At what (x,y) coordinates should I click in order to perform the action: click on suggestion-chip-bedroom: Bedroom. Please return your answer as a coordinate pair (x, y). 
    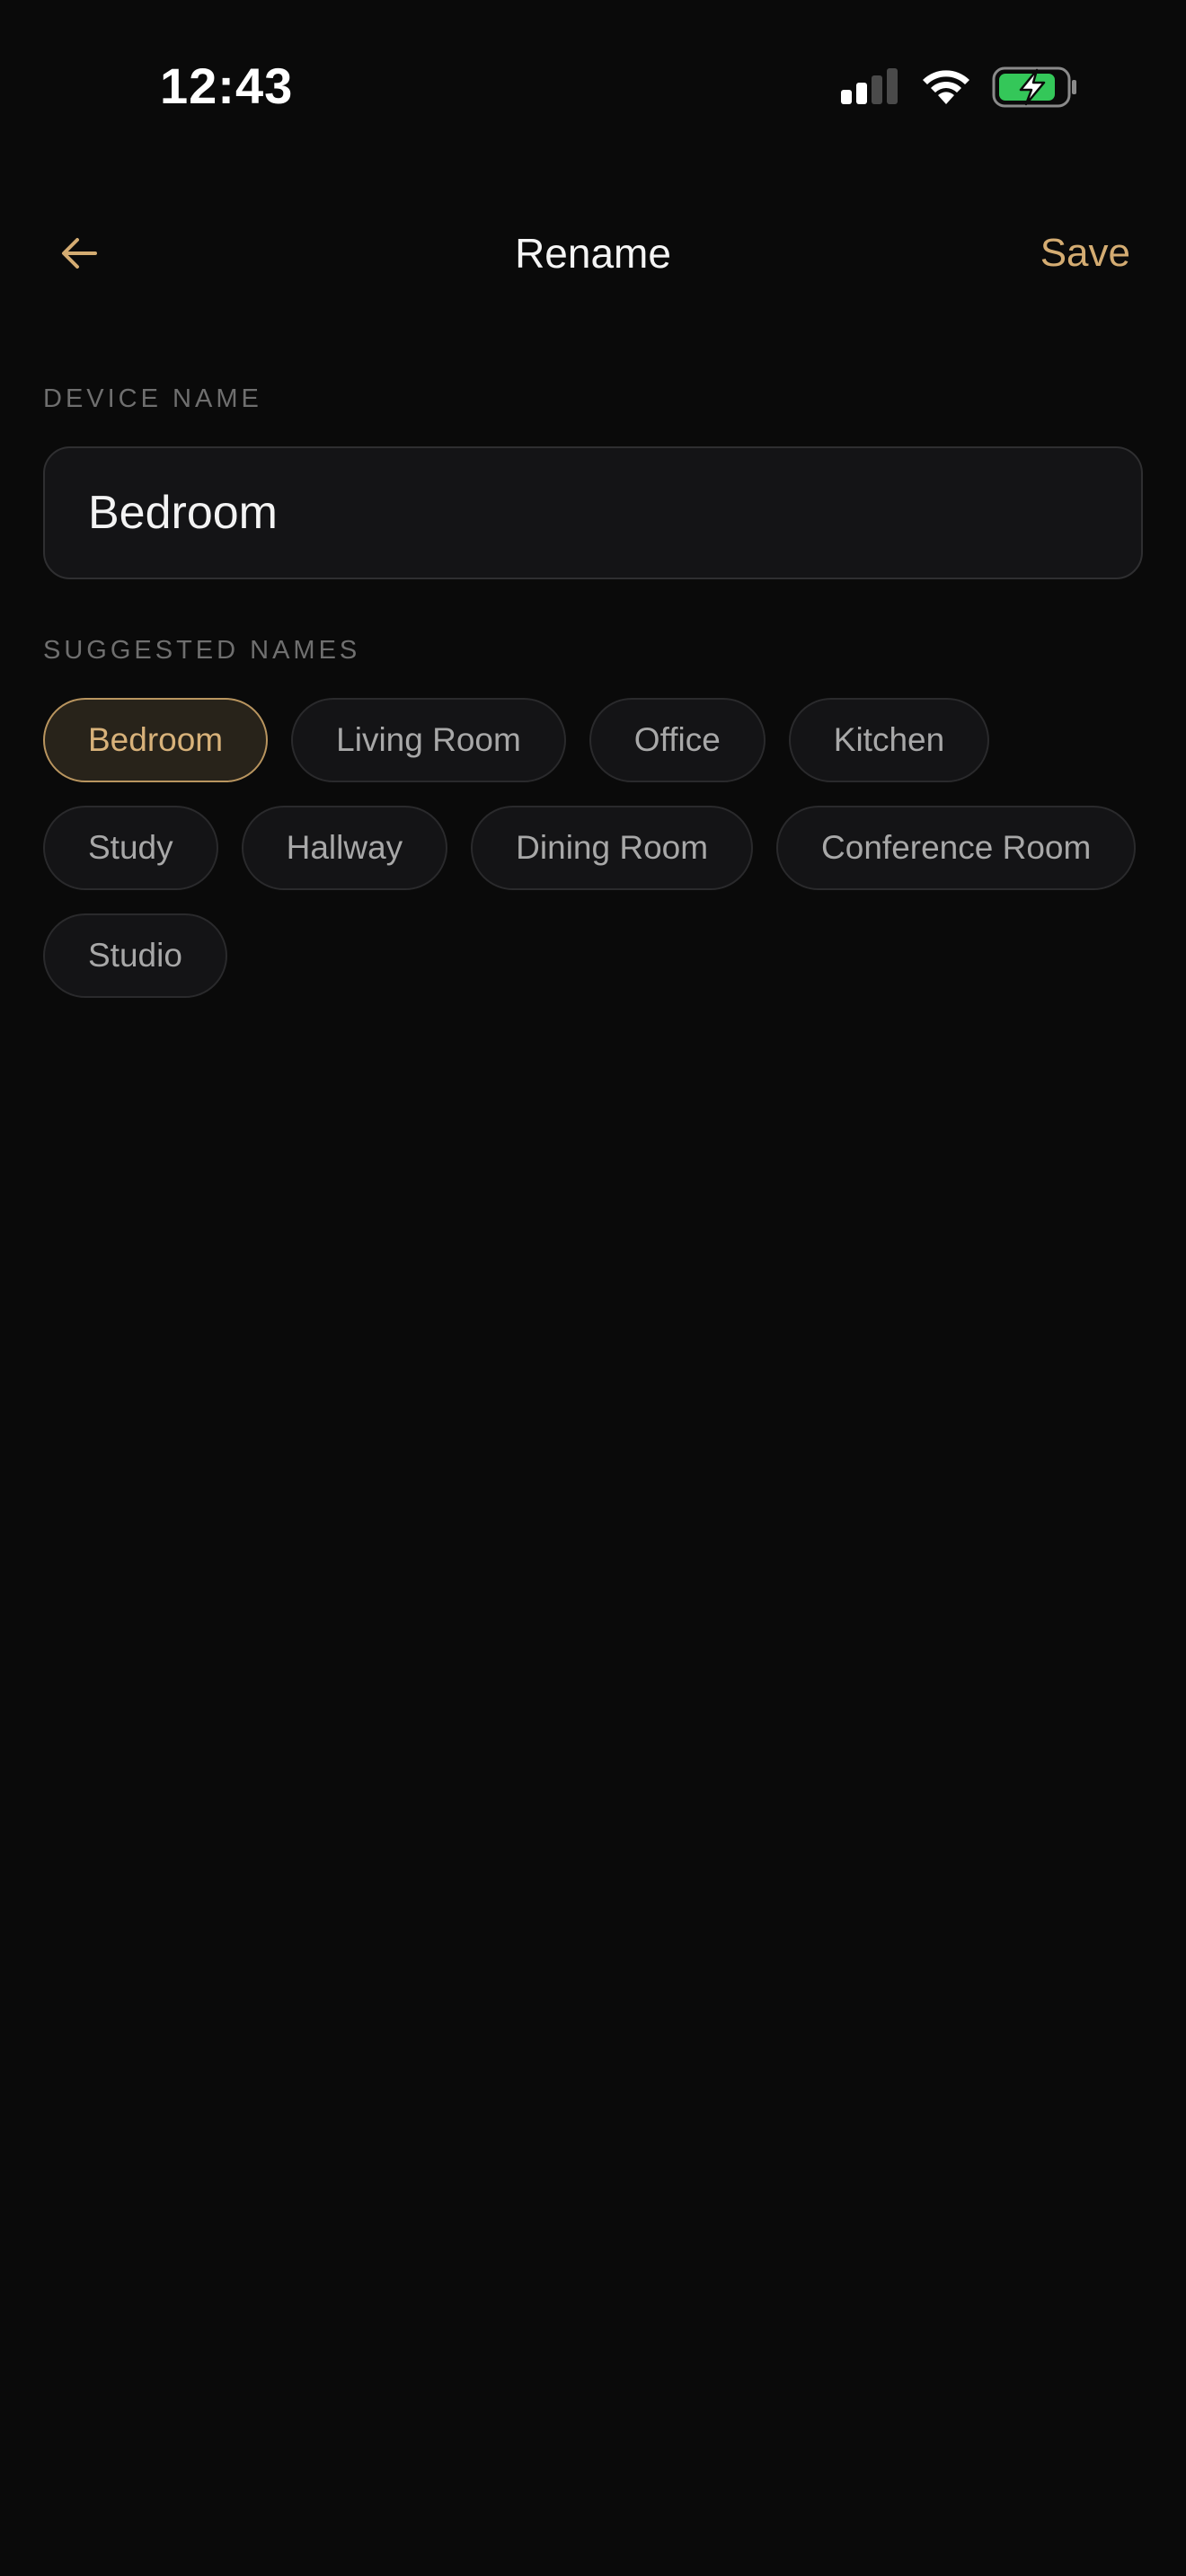
    Looking at the image, I should click on (156, 740).